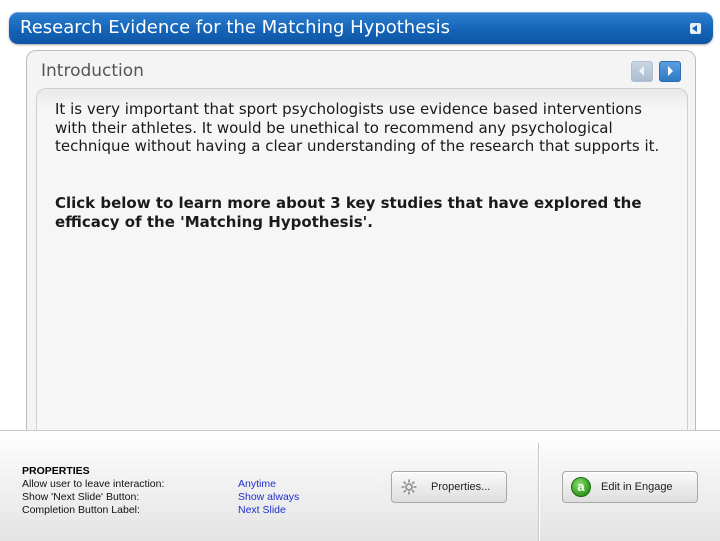  I want to click on property-row: Allow user to leave interaction: Anytime, so click(160, 484).